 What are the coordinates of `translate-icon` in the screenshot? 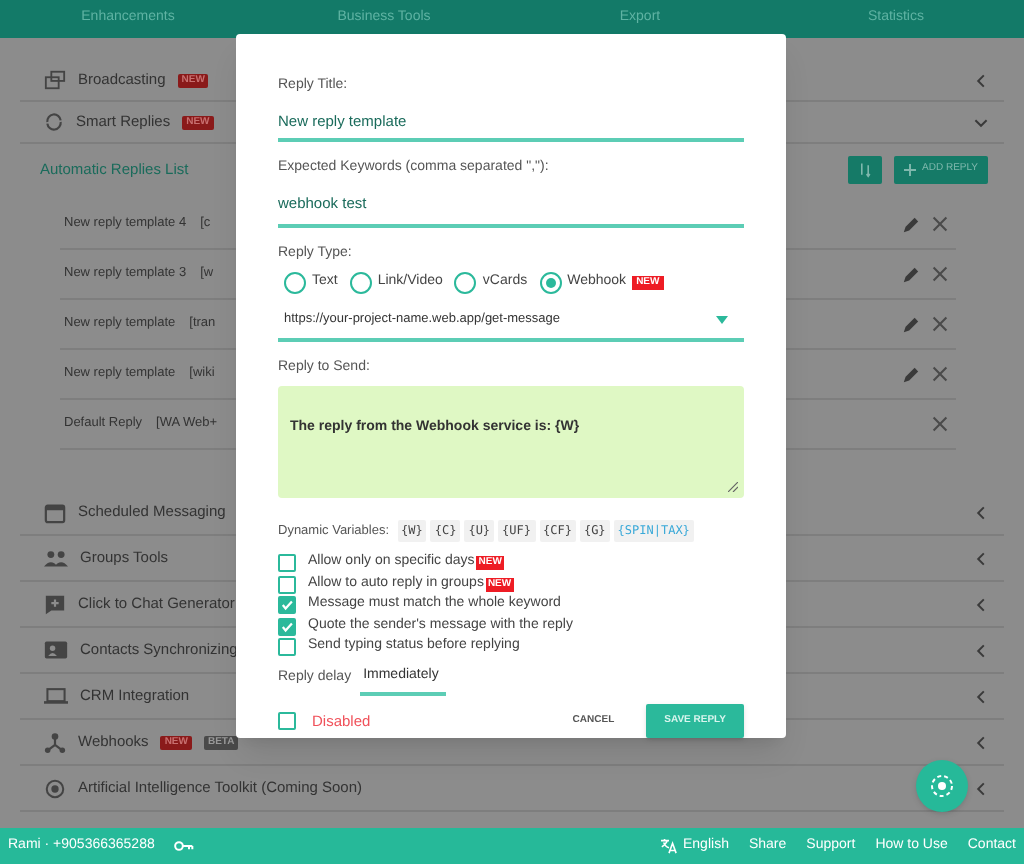 It's located at (668, 846).